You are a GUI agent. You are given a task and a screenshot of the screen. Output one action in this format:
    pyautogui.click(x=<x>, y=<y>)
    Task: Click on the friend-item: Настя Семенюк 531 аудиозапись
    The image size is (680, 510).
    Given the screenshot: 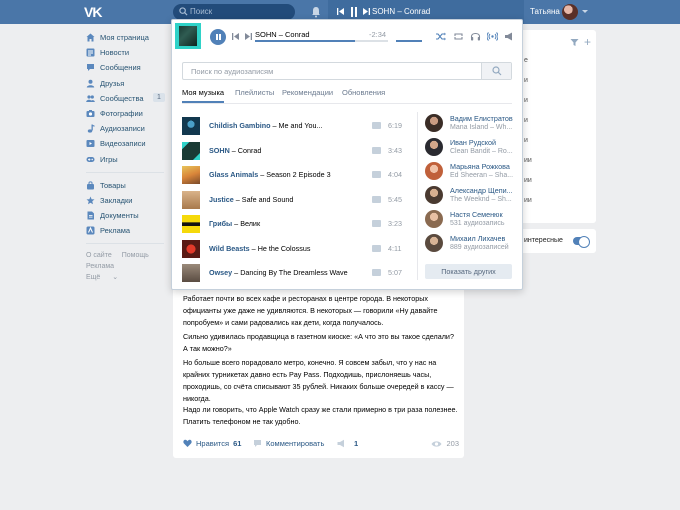 What is the action you would take?
    pyautogui.click(x=472, y=220)
    